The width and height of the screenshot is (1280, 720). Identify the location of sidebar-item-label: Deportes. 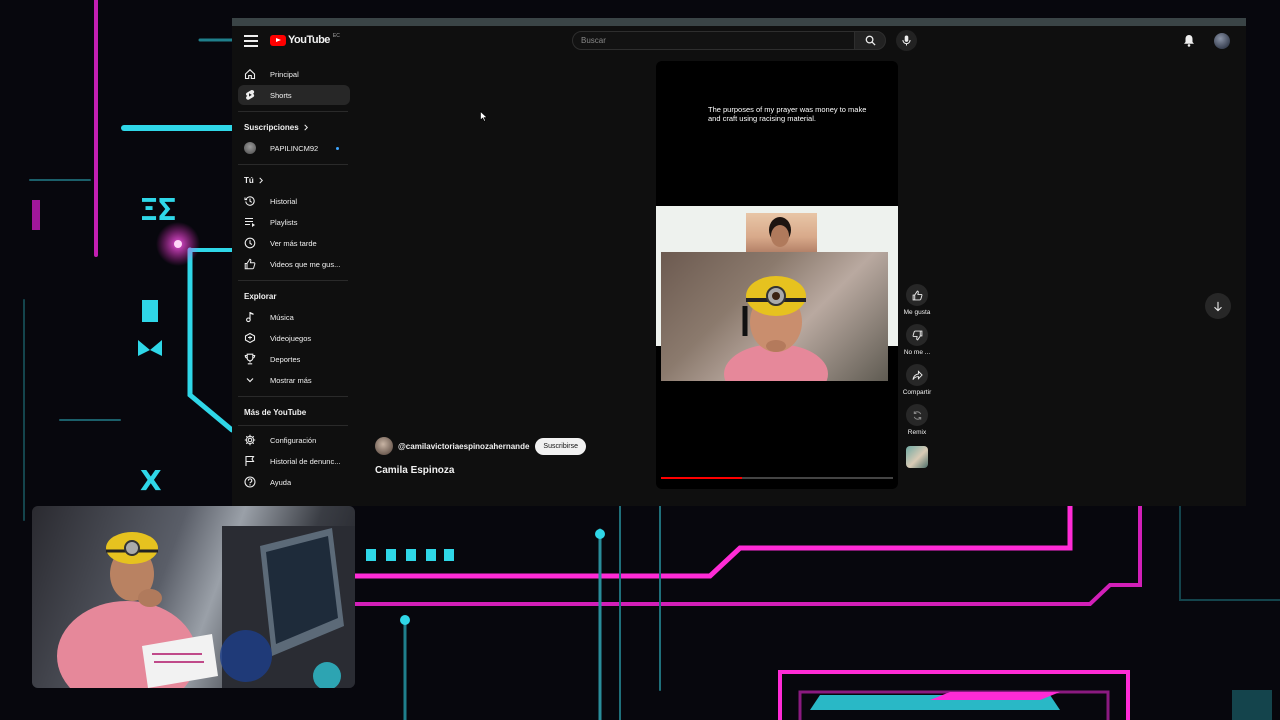
(285, 359).